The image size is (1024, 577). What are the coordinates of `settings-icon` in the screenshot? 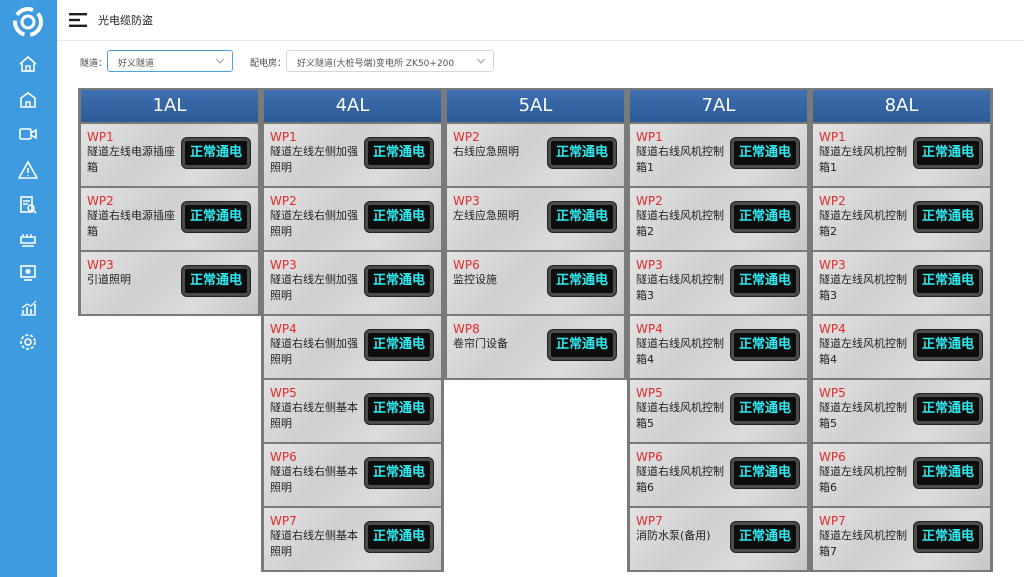 It's located at (28, 342).